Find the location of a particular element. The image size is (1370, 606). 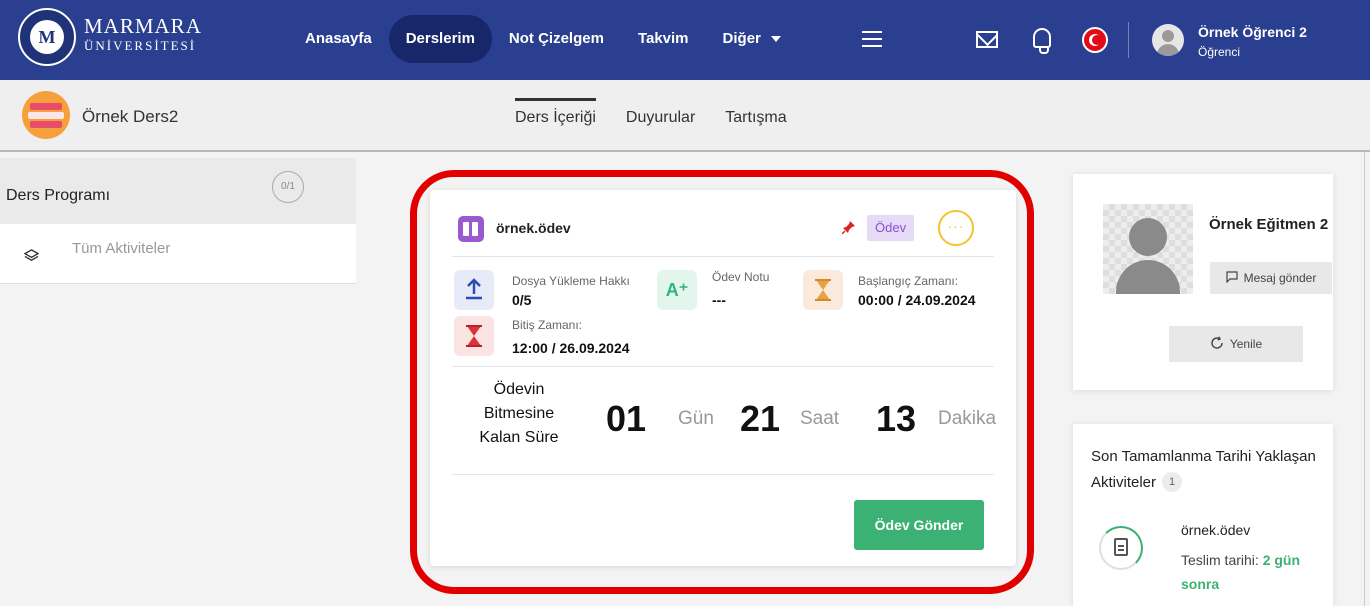

instructor-avatar is located at coordinates (1148, 249).